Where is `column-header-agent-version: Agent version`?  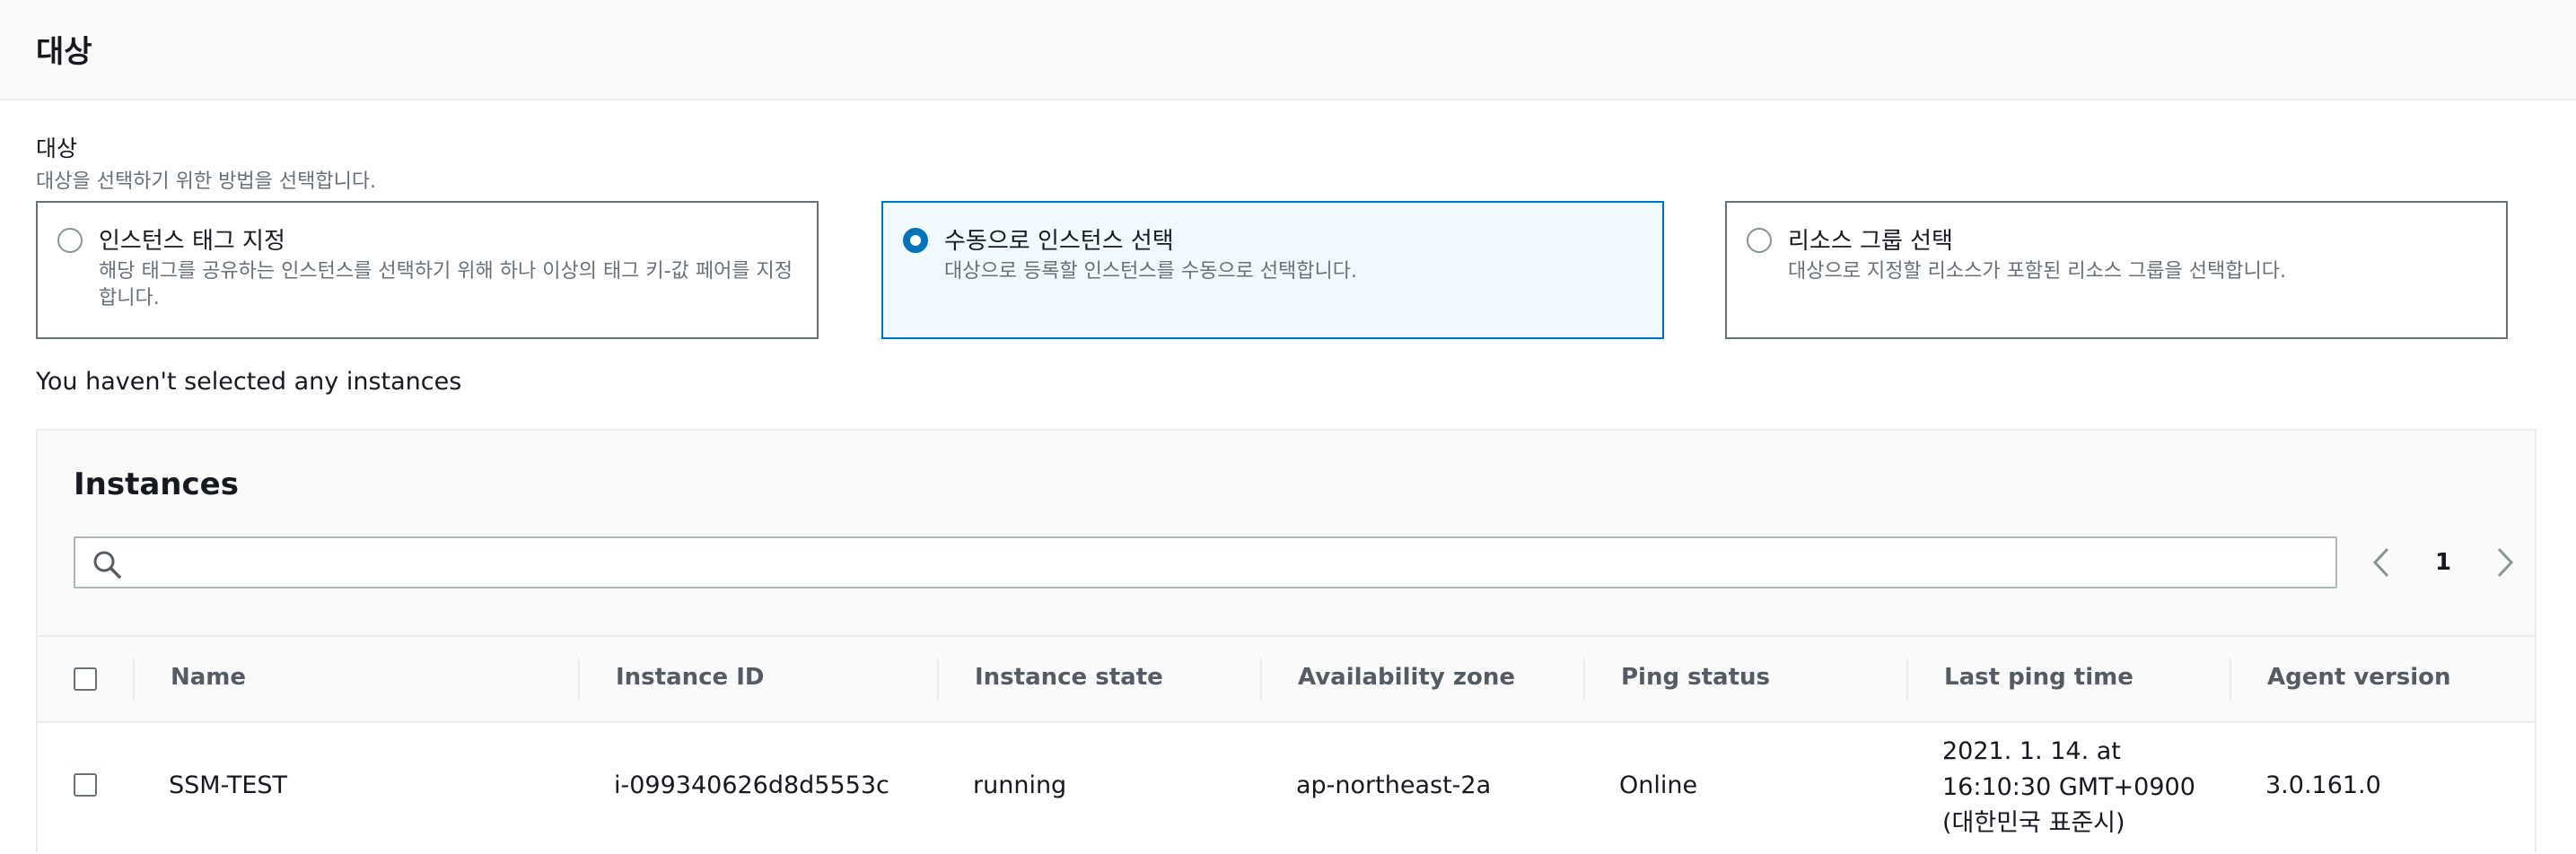 column-header-agent-version: Agent version is located at coordinates (2359, 677).